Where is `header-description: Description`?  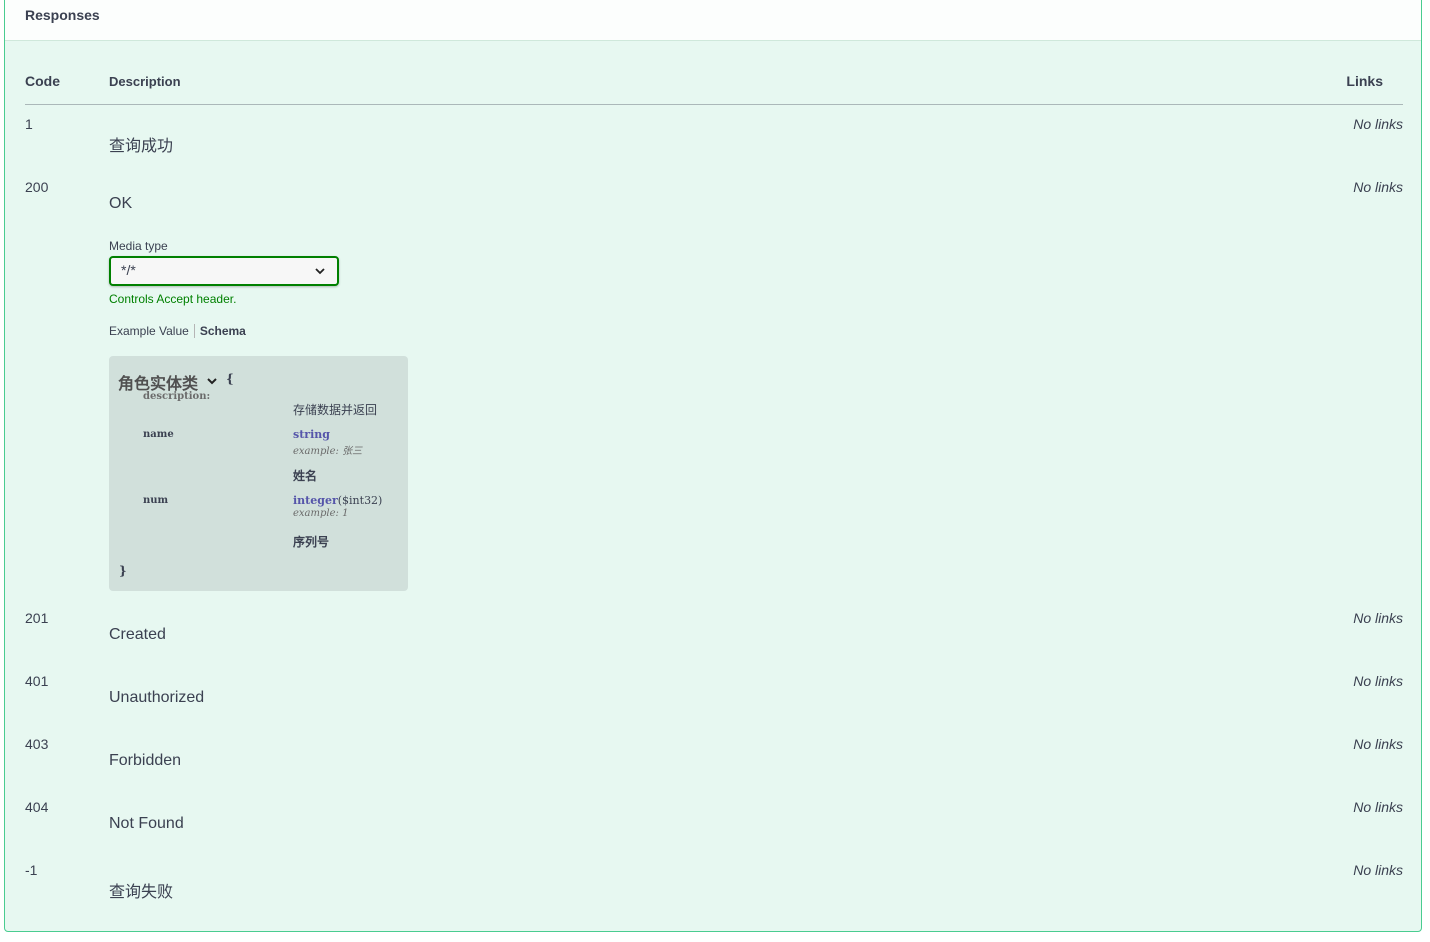
header-description: Description is located at coordinates (145, 81).